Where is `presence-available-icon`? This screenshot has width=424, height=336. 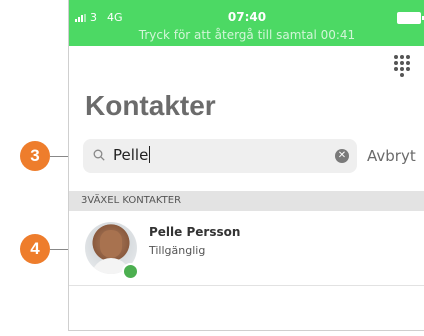 presence-available-icon is located at coordinates (130, 271).